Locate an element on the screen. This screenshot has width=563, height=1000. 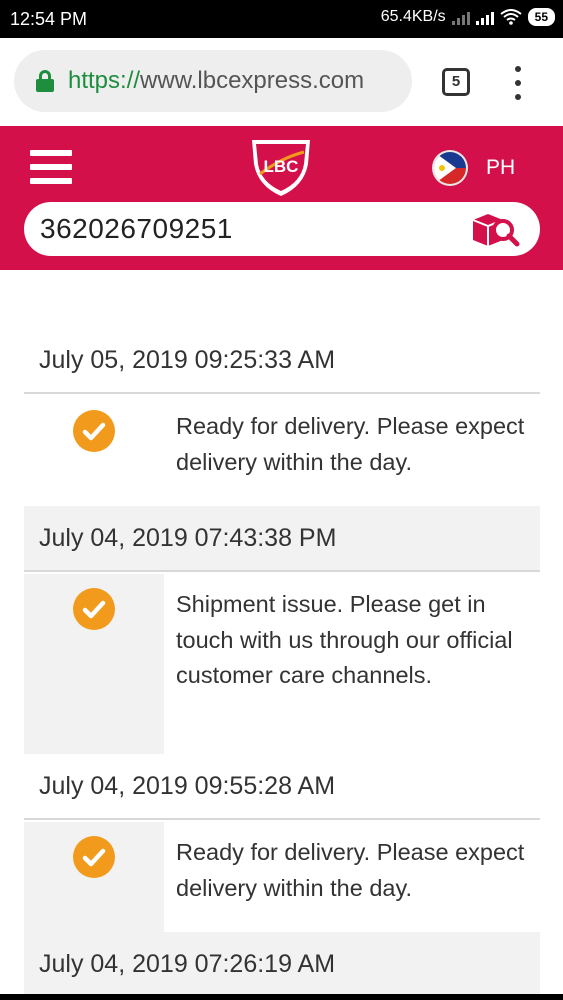
battery-icon: 55 is located at coordinates (541, 17).